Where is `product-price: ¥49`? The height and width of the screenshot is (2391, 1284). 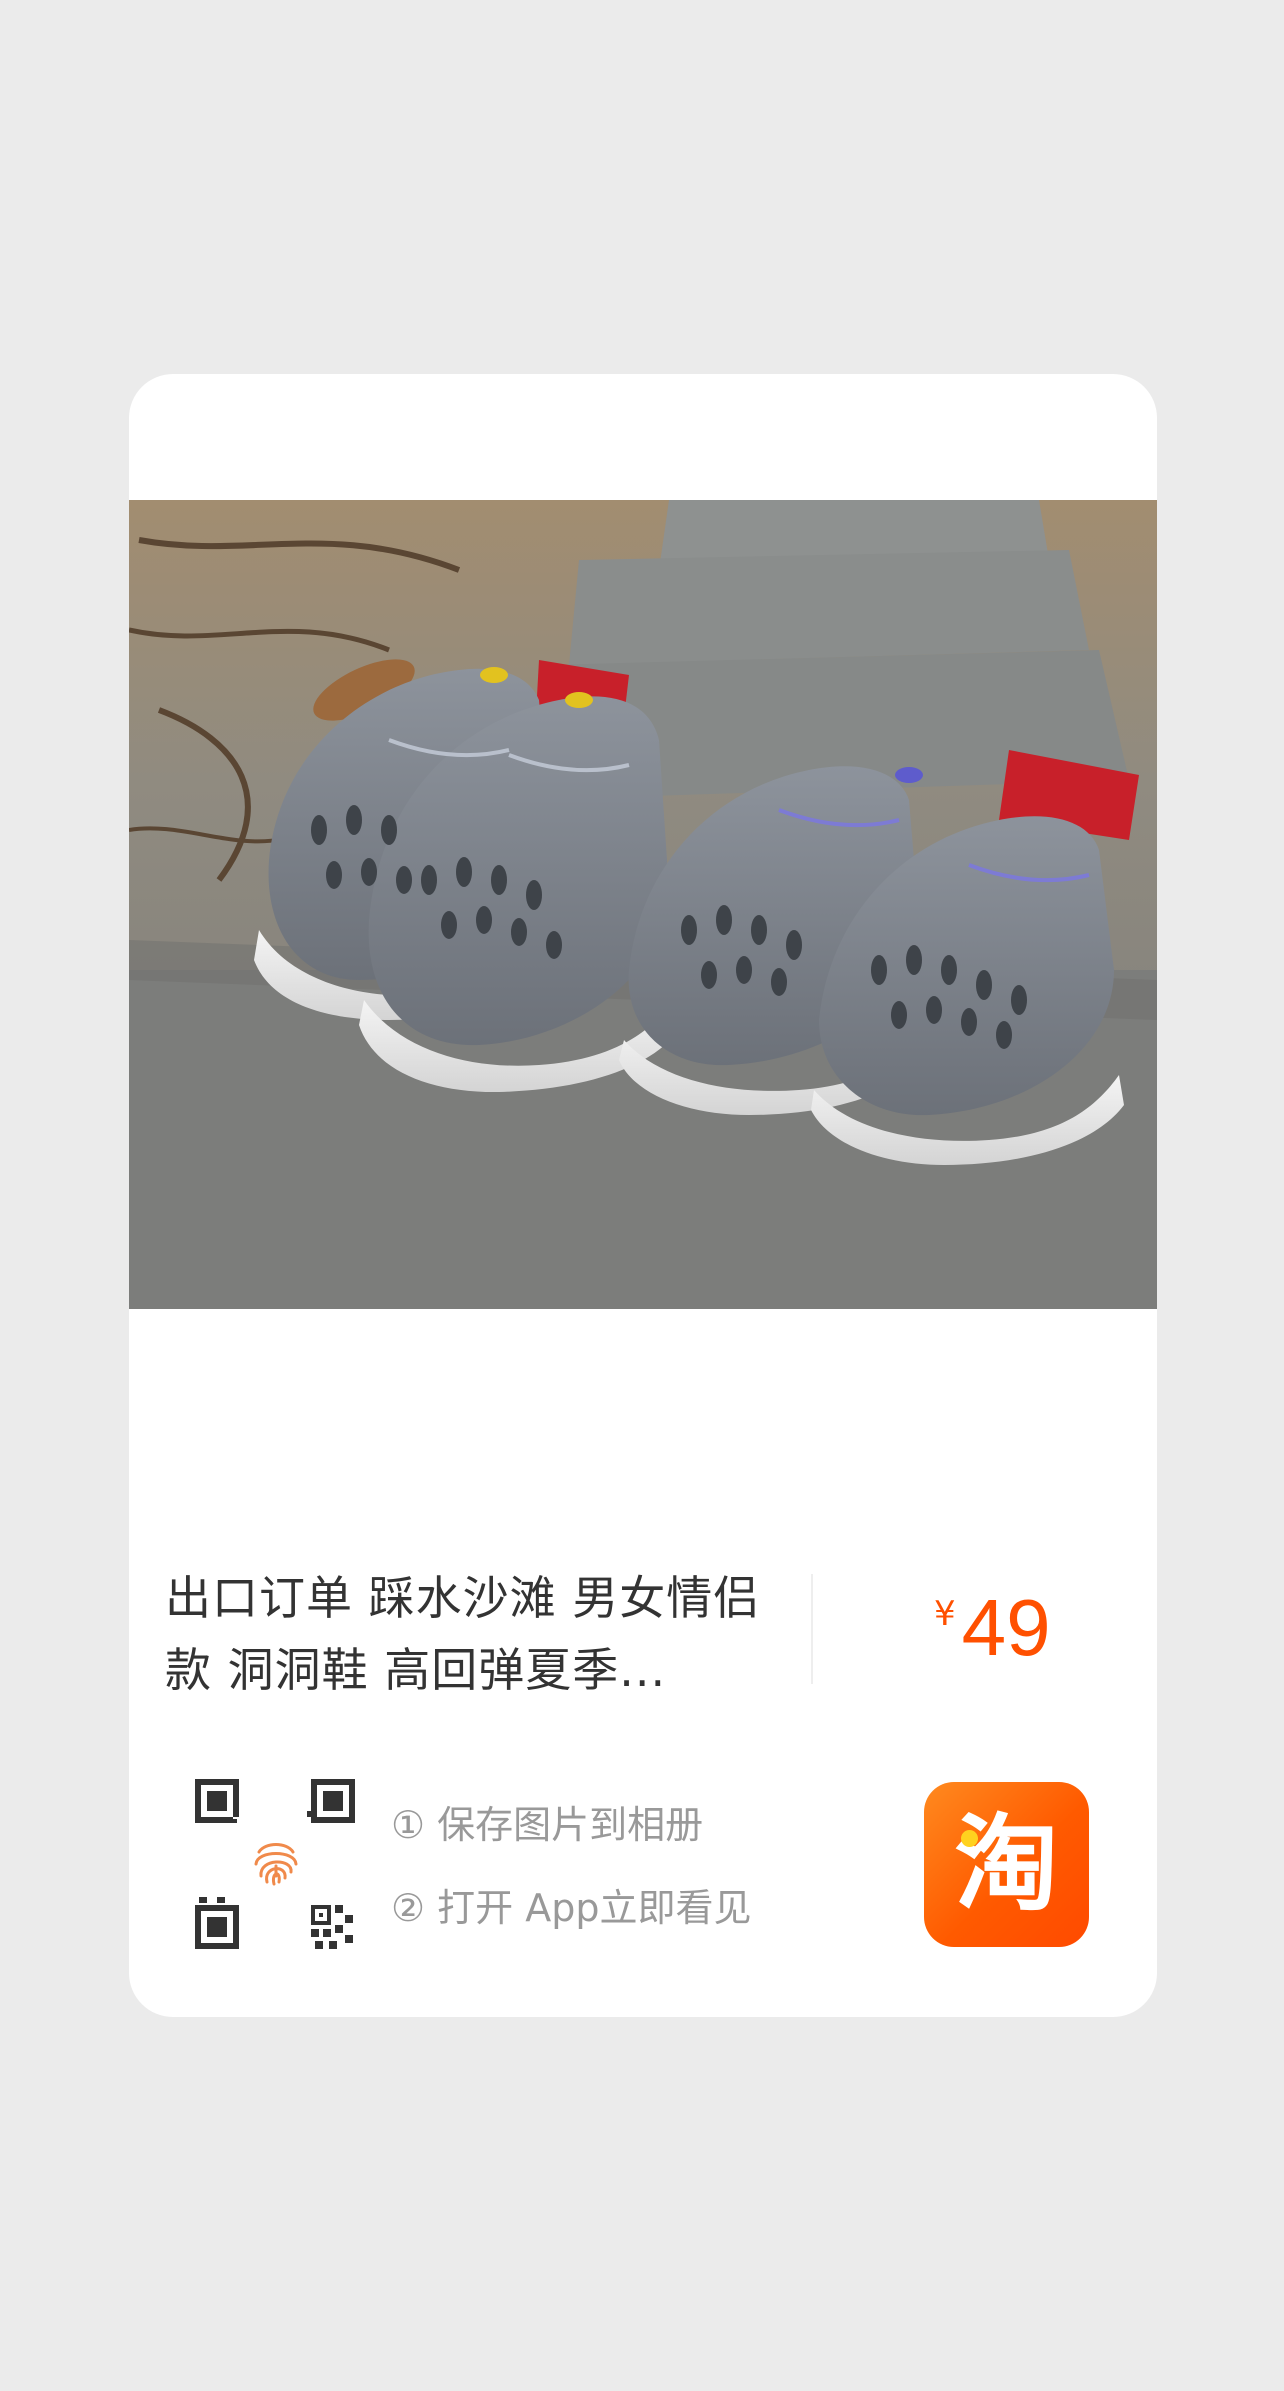 product-price: ¥49 is located at coordinates (992, 1628).